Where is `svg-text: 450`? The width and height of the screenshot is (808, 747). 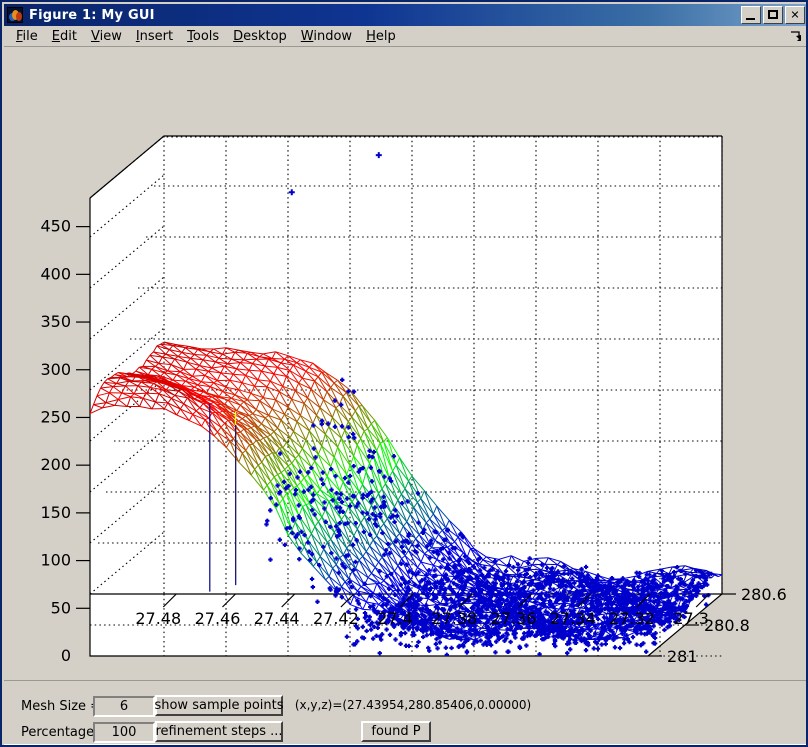 svg-text: 450 is located at coordinates (55, 226).